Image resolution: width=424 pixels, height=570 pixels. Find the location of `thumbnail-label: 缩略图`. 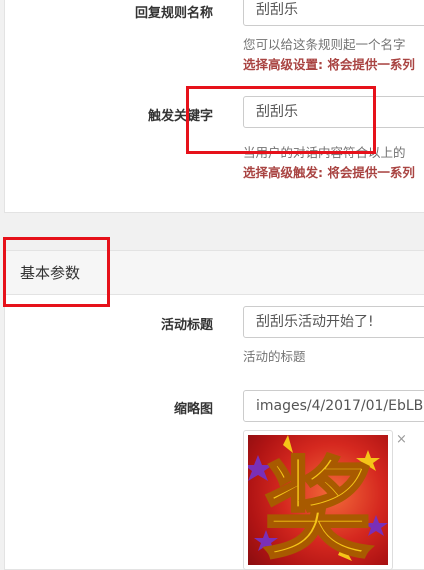

thumbnail-label: 缩略图 is located at coordinates (193, 409).